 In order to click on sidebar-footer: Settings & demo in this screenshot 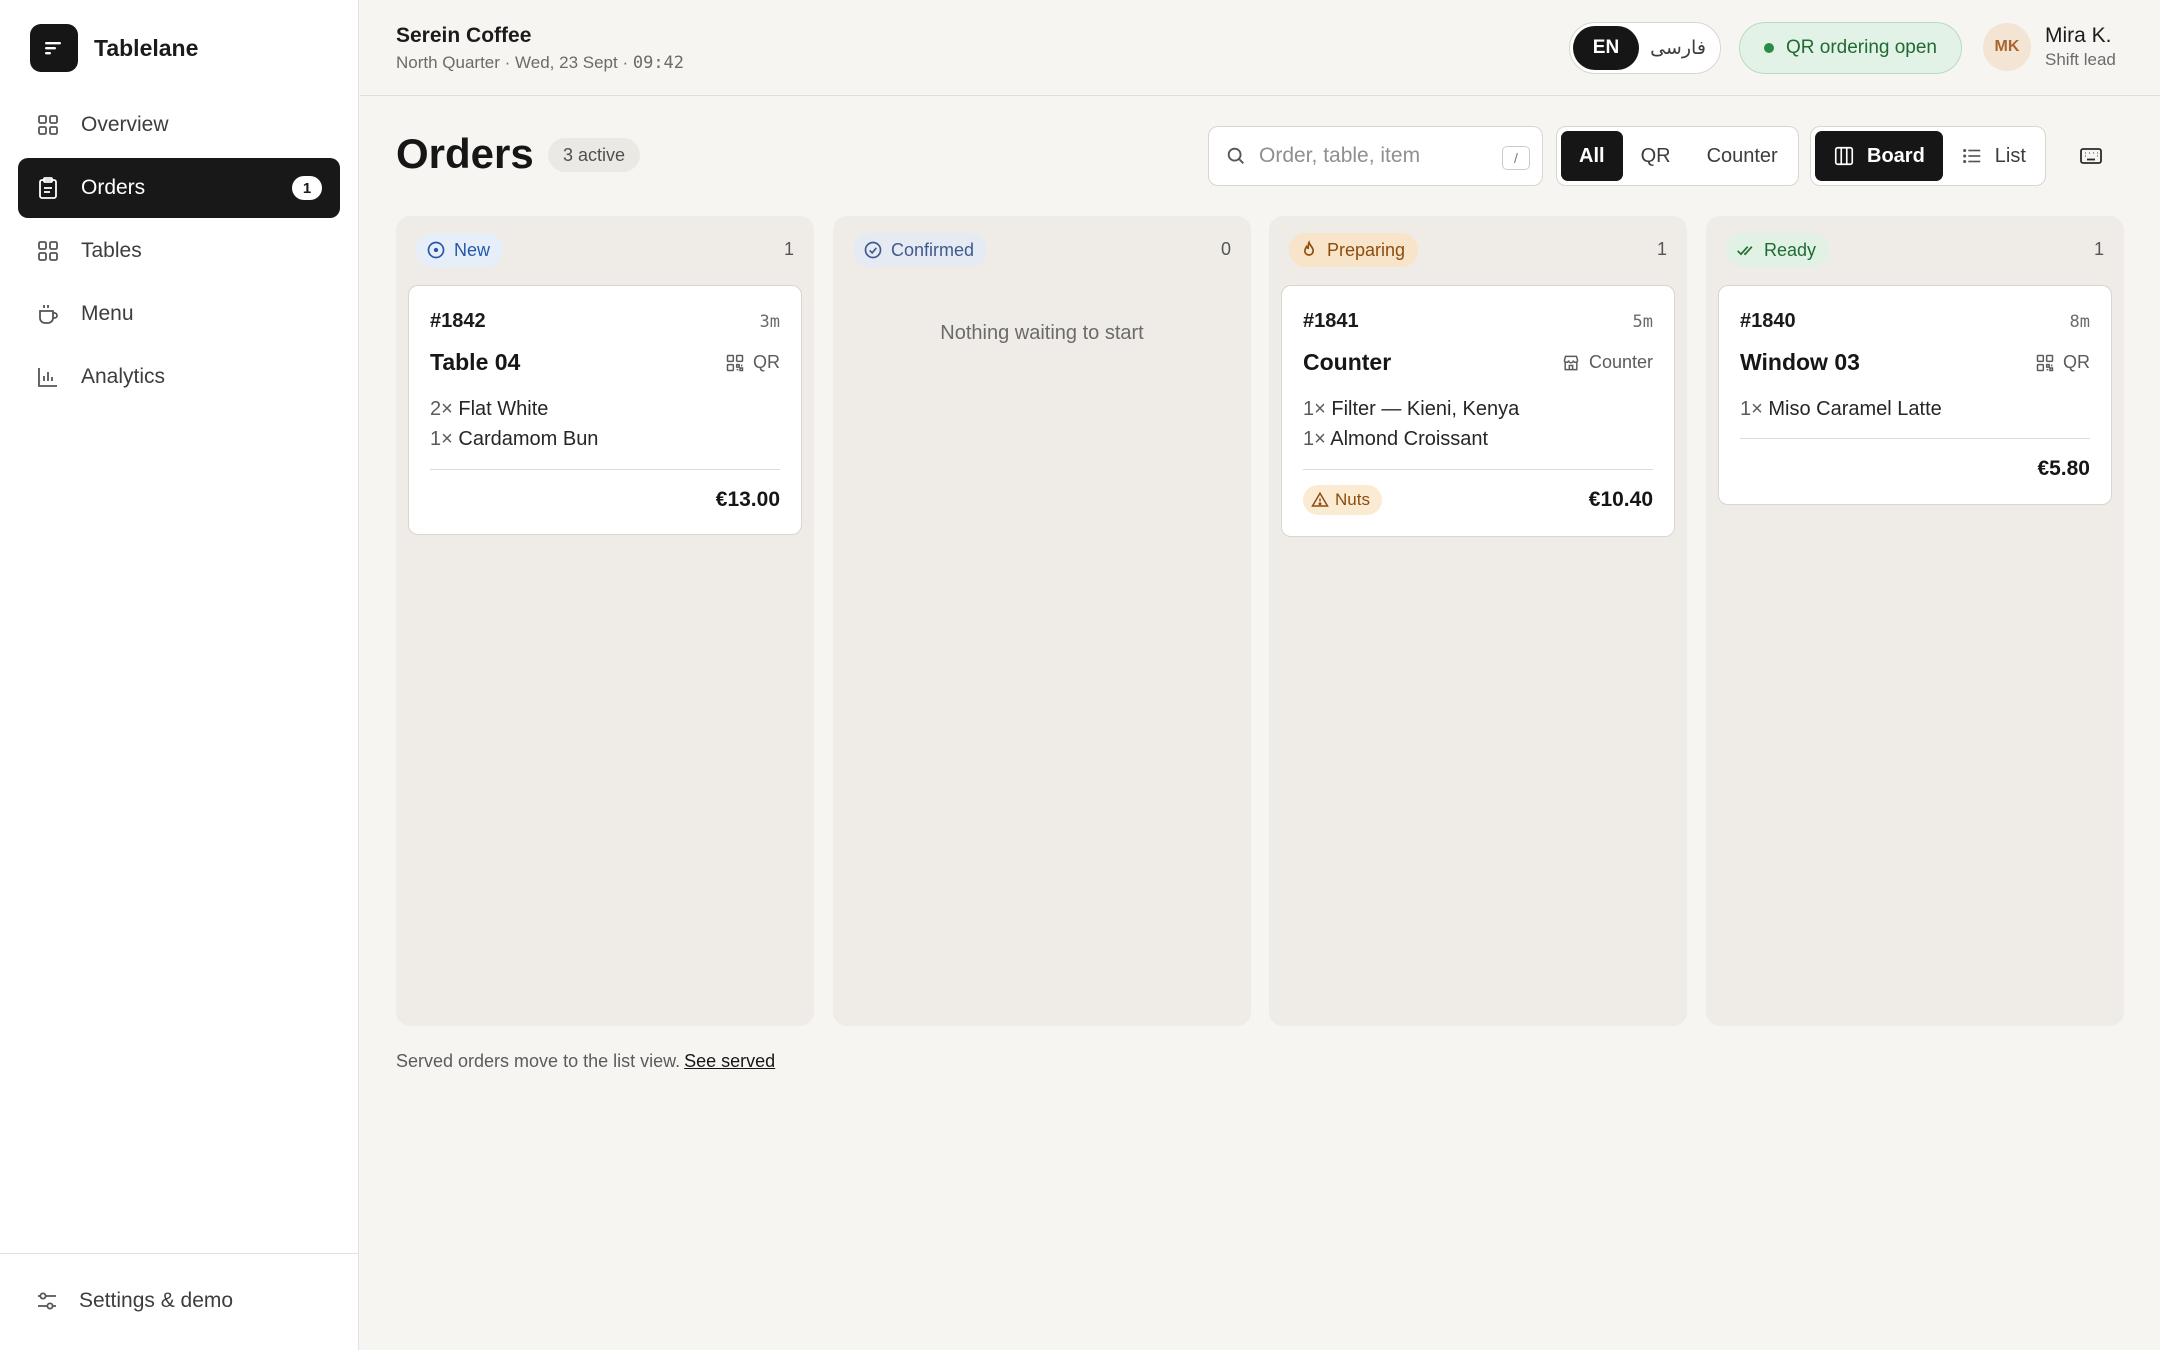, I will do `click(179, 1301)`.